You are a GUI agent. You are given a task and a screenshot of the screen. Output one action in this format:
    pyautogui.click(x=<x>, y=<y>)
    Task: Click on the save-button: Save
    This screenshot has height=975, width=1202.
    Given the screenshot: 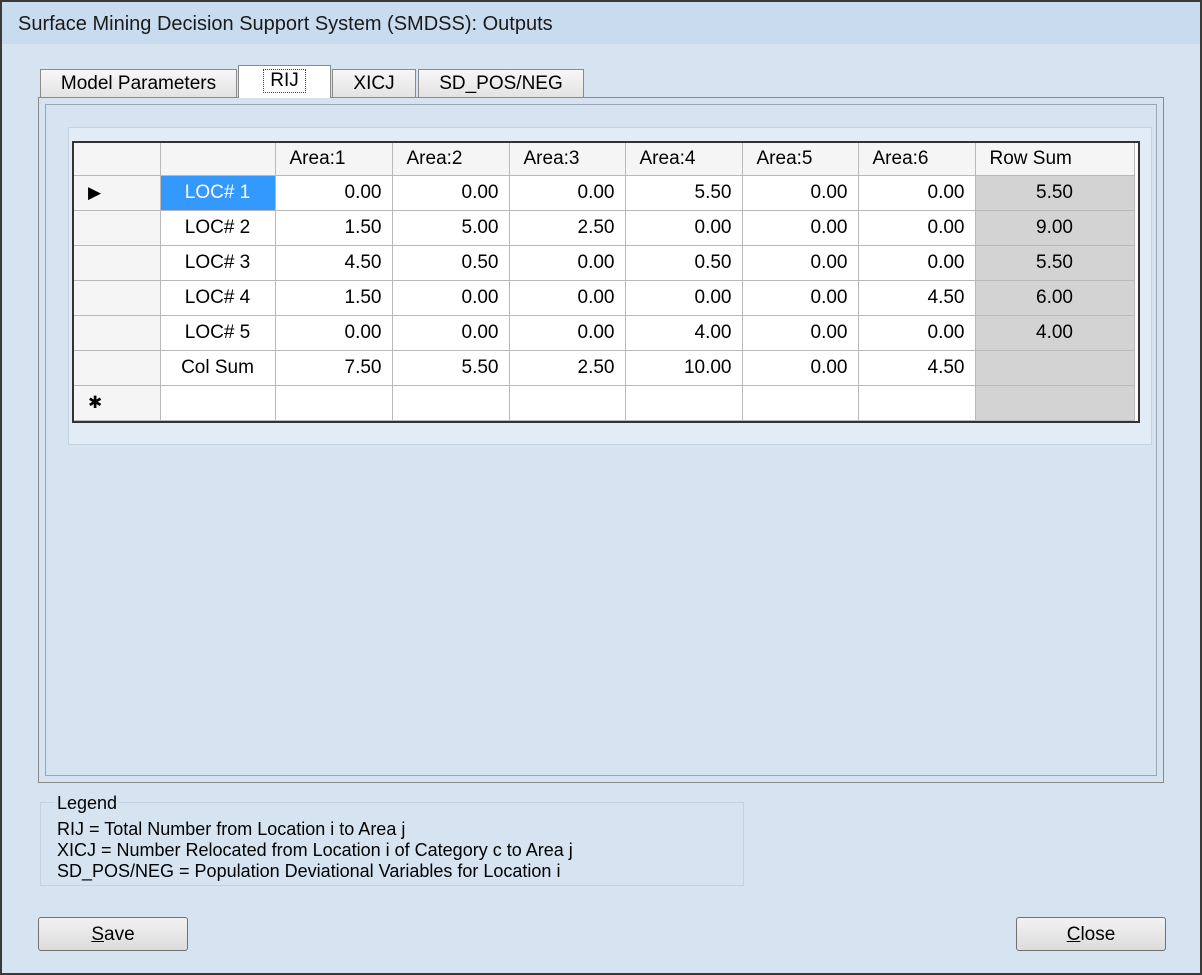 What is the action you would take?
    pyautogui.click(x=113, y=934)
    